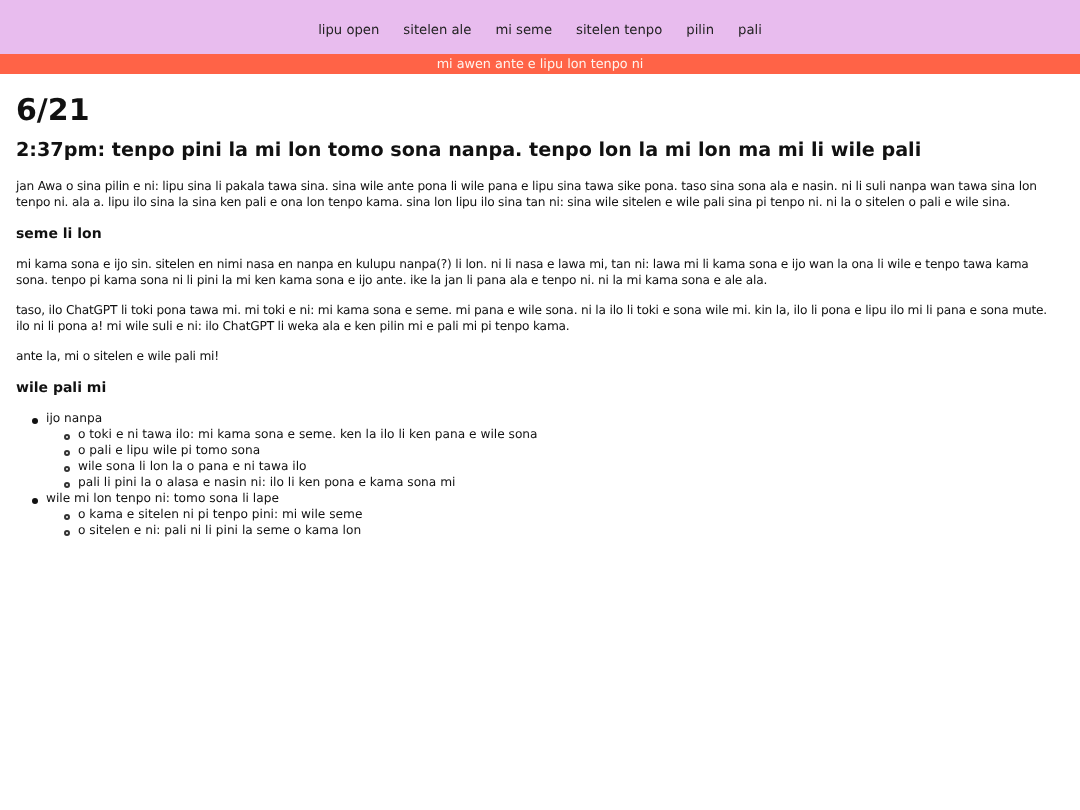 The image size is (1080, 810). Describe the element at coordinates (54, 110) in the screenshot. I see `page-title: 6/21` at that location.